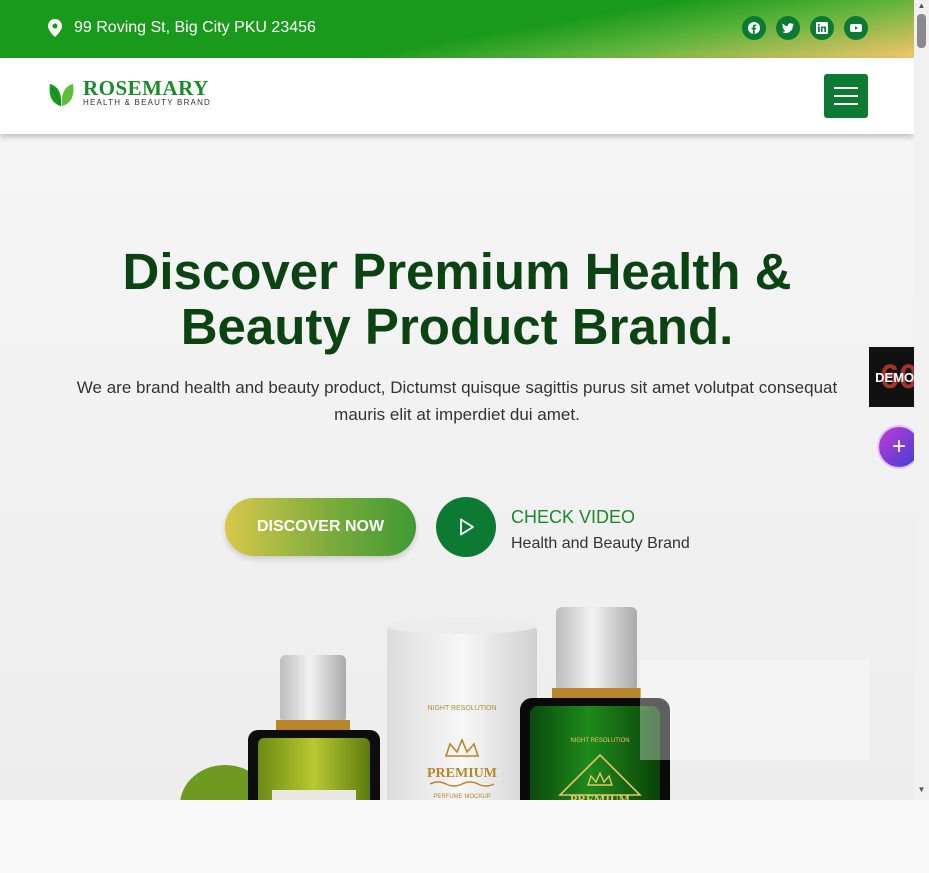 This screenshot has height=873, width=929. I want to click on play-icon, so click(467, 527).